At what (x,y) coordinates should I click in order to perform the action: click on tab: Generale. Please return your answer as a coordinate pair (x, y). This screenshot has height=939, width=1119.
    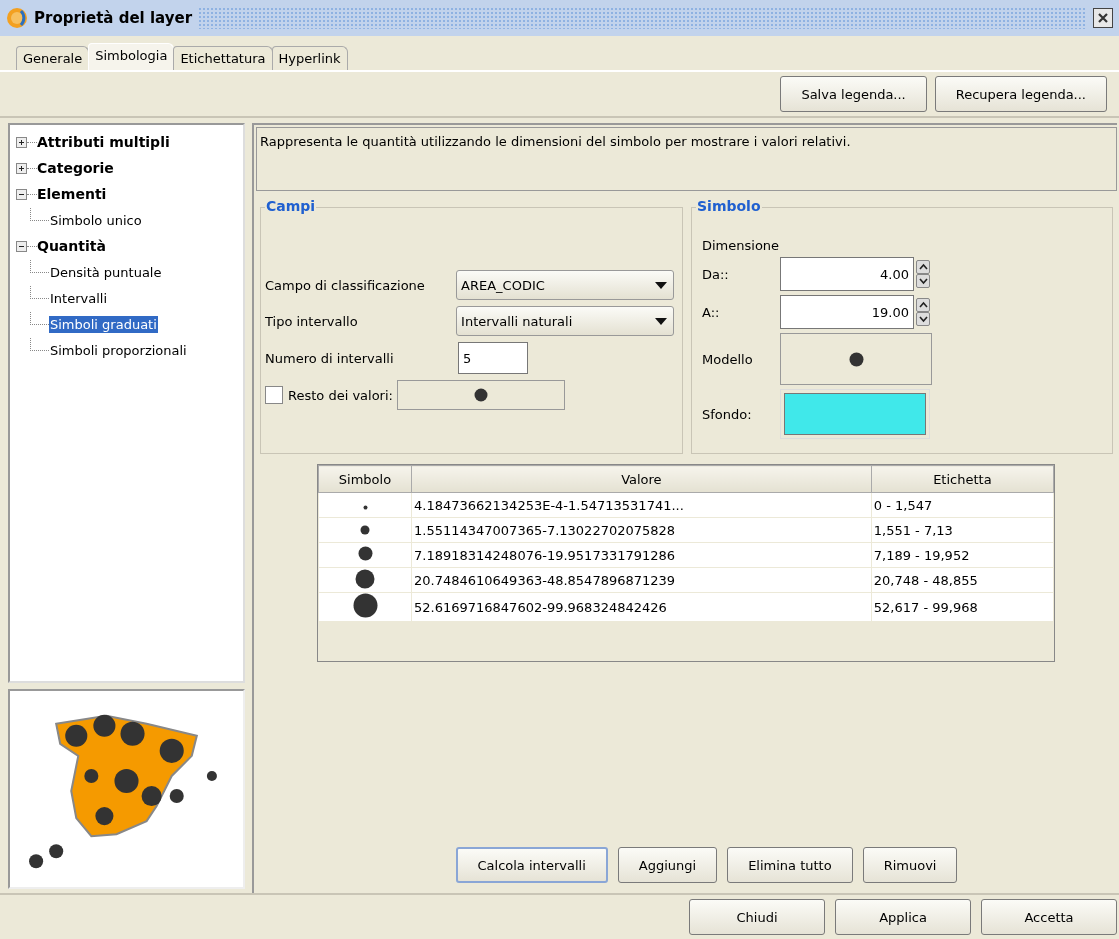
    Looking at the image, I should click on (53, 58).